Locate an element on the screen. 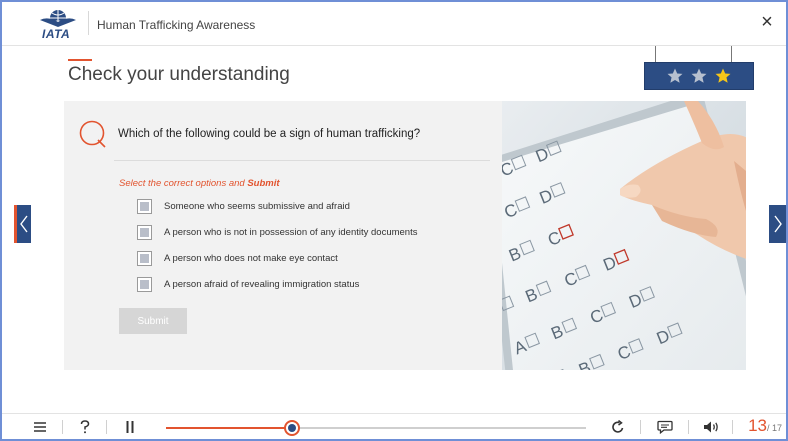  iata-logo: IATA is located at coordinates (58, 25).